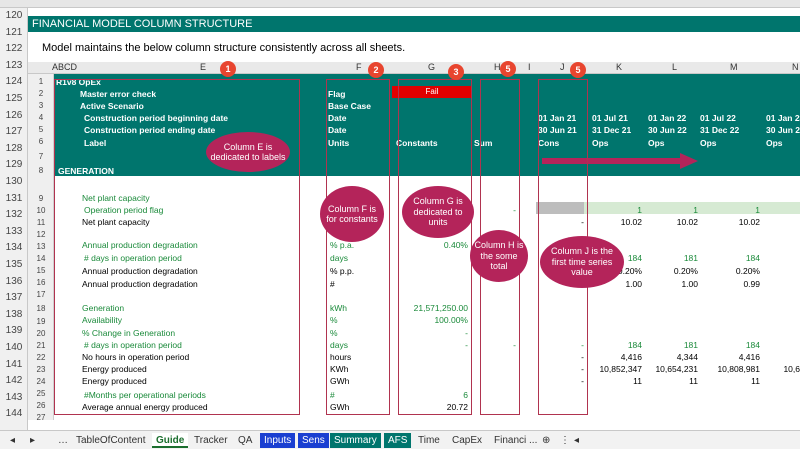 The width and height of the screenshot is (800, 449). Describe the element at coordinates (672, 357) in the screenshot. I see `cell-l: 4,344` at that location.